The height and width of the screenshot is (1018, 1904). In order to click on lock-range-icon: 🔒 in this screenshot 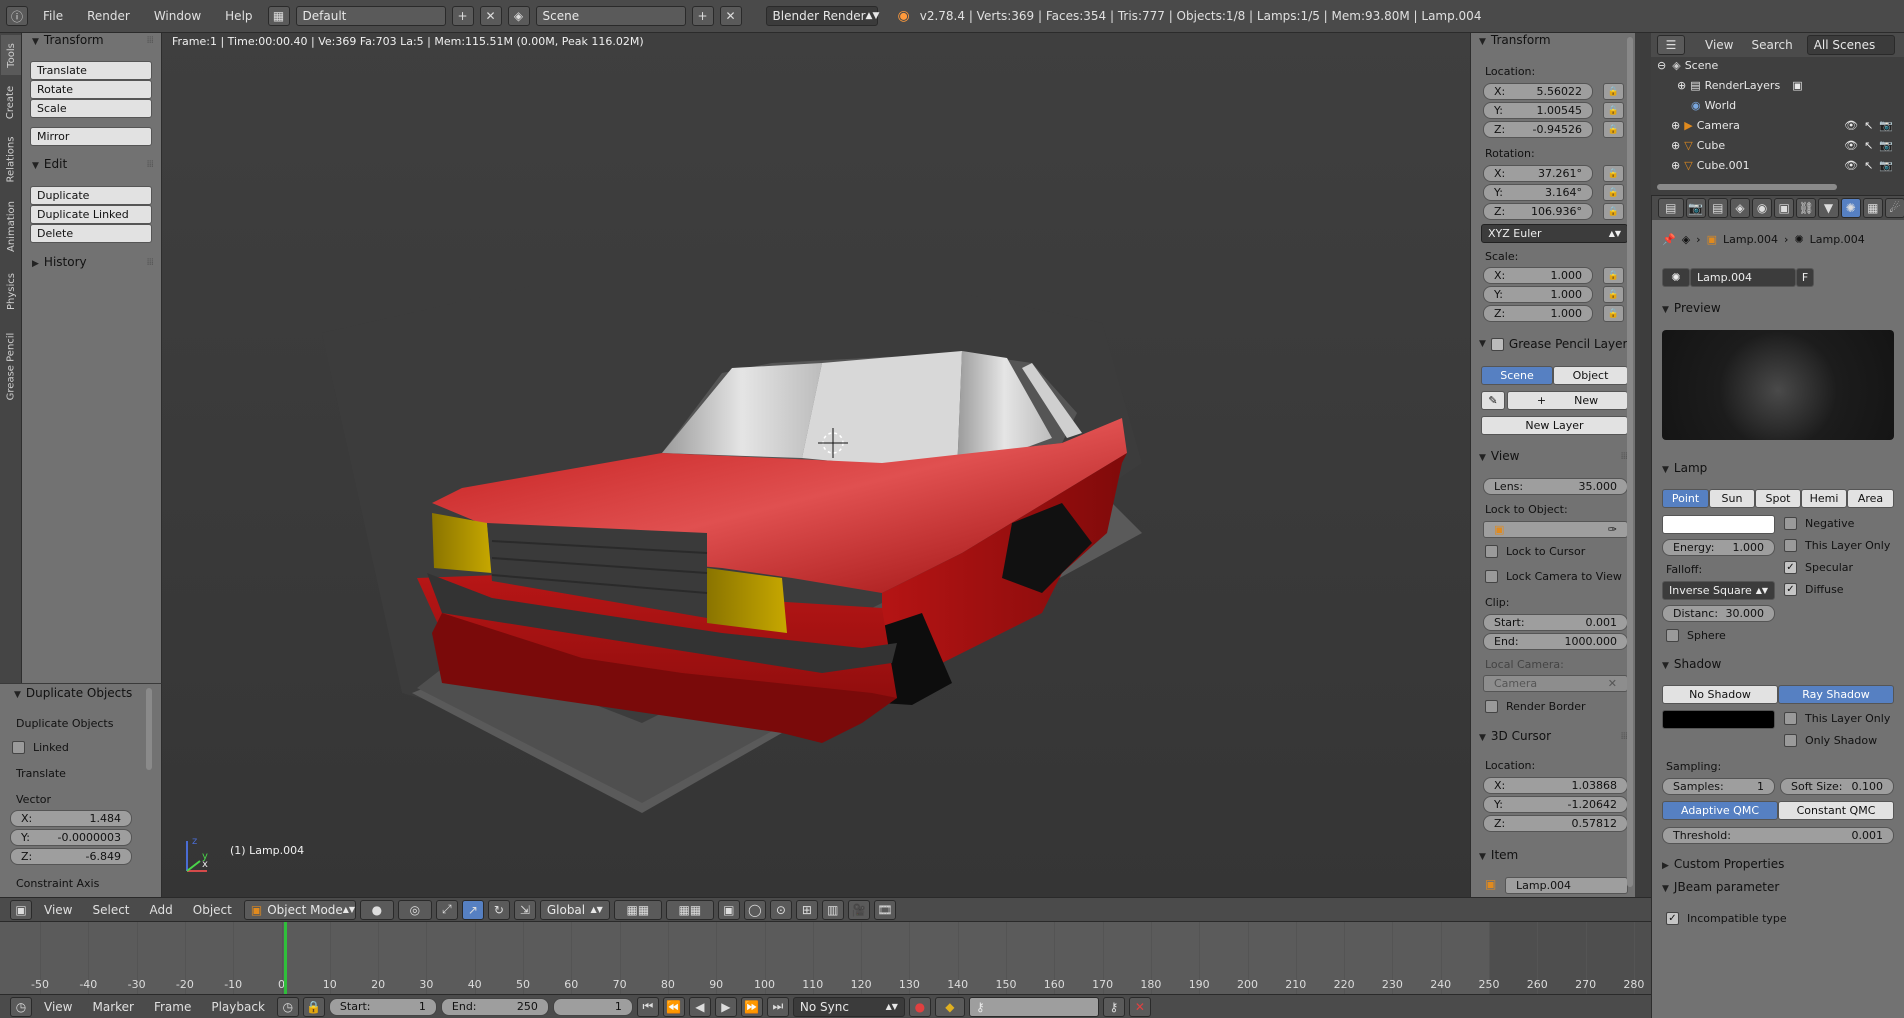, I will do `click(313, 1006)`.